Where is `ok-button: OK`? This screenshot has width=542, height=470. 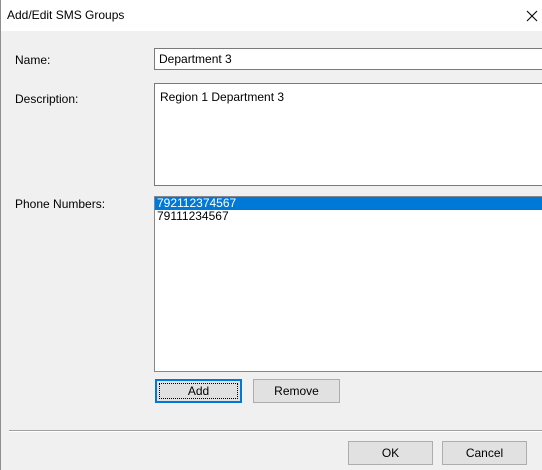
ok-button: OK is located at coordinates (390, 453).